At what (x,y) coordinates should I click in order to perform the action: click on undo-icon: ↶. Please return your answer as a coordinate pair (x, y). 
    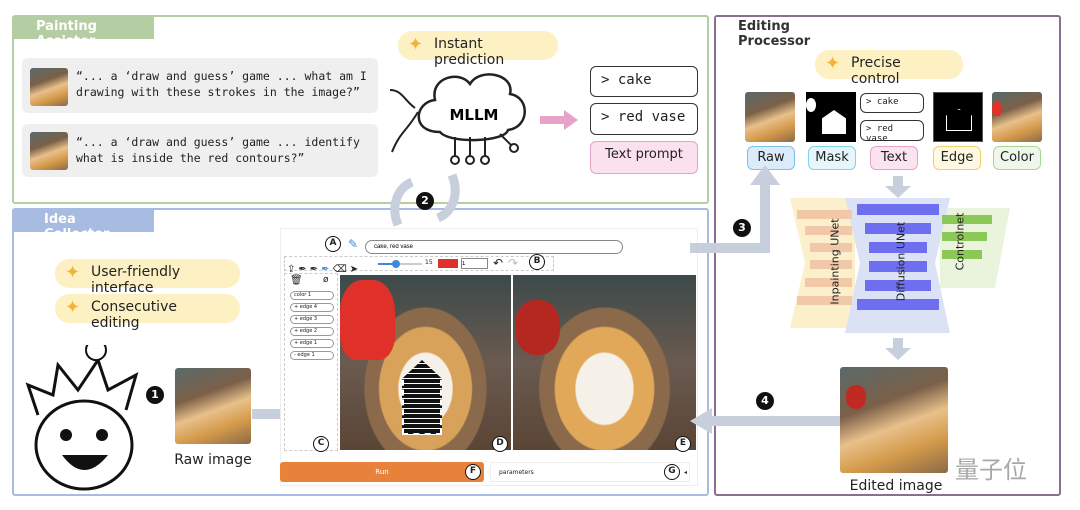
    Looking at the image, I should click on (498, 263).